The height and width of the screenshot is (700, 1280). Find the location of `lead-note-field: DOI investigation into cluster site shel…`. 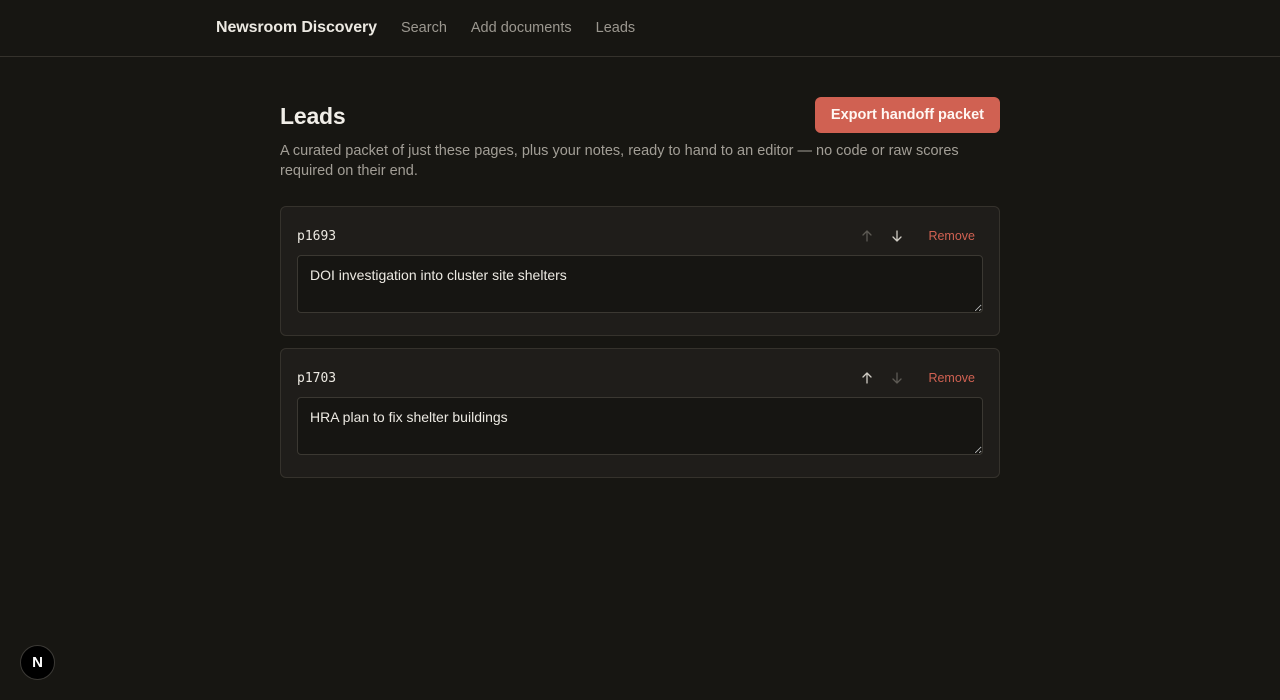

lead-note-field: DOI investigation into cluster site shel… is located at coordinates (640, 284).